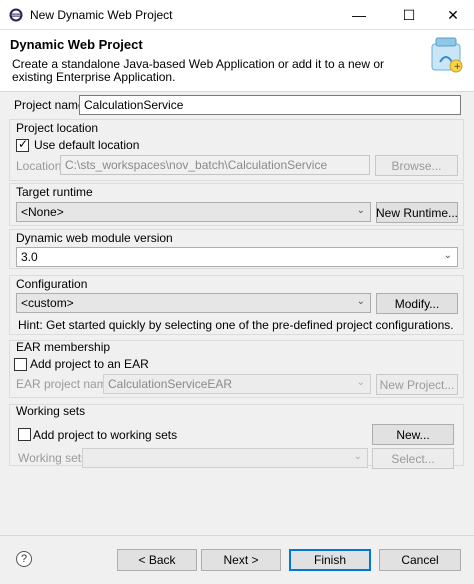 This screenshot has height=584, width=474. Describe the element at coordinates (94, 238) in the screenshot. I see `module-version-label: Dynamic web module version` at that location.